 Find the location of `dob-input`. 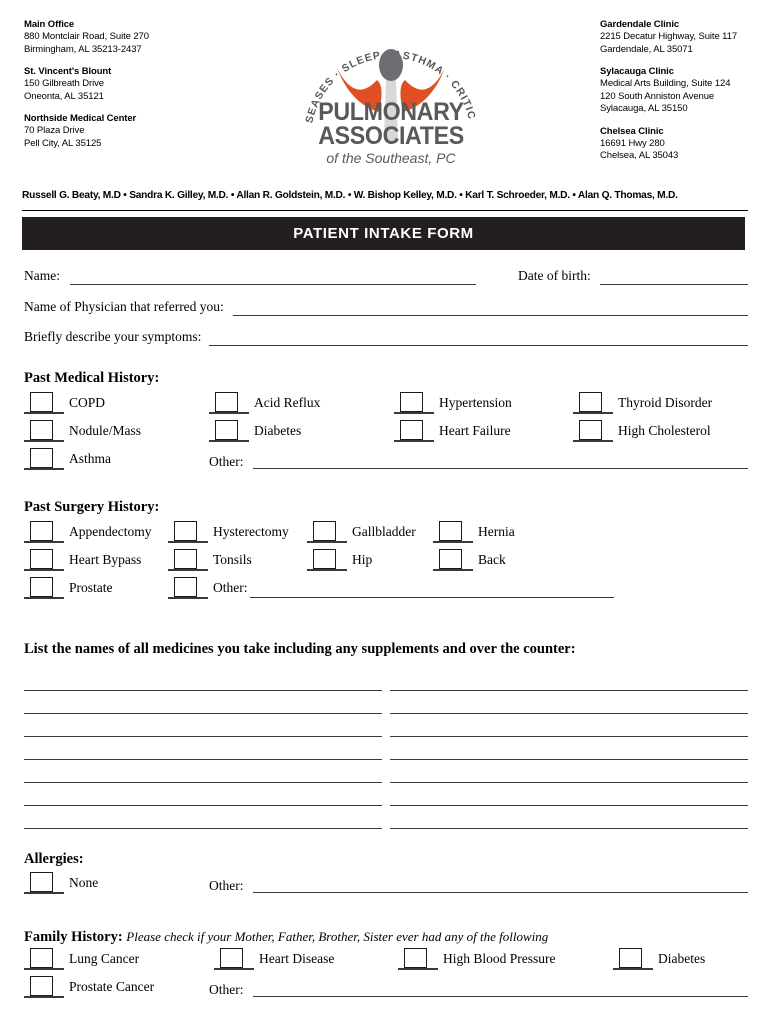

dob-input is located at coordinates (674, 284).